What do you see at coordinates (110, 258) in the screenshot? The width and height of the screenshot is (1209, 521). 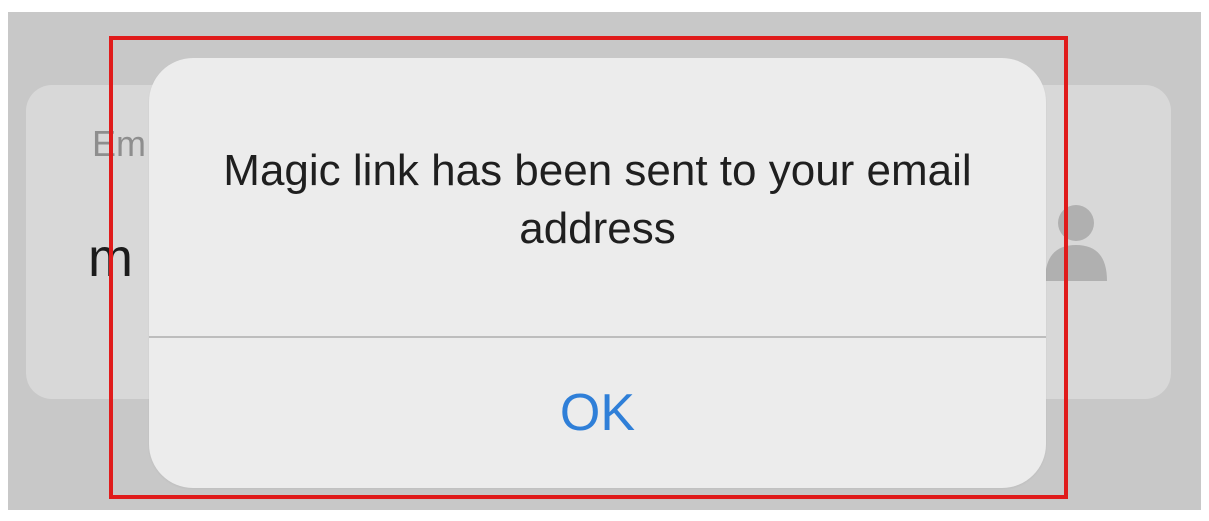 I see `email-field-value: m` at bounding box center [110, 258].